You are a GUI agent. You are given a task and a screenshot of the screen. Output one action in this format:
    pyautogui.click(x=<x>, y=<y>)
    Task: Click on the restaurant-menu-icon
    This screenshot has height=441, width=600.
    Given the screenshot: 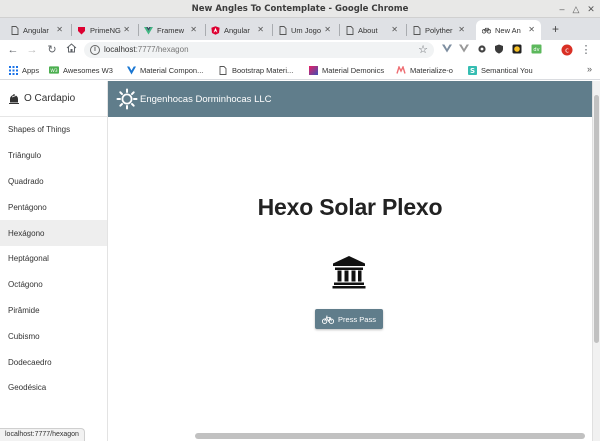 What is the action you would take?
    pyautogui.click(x=14, y=98)
    